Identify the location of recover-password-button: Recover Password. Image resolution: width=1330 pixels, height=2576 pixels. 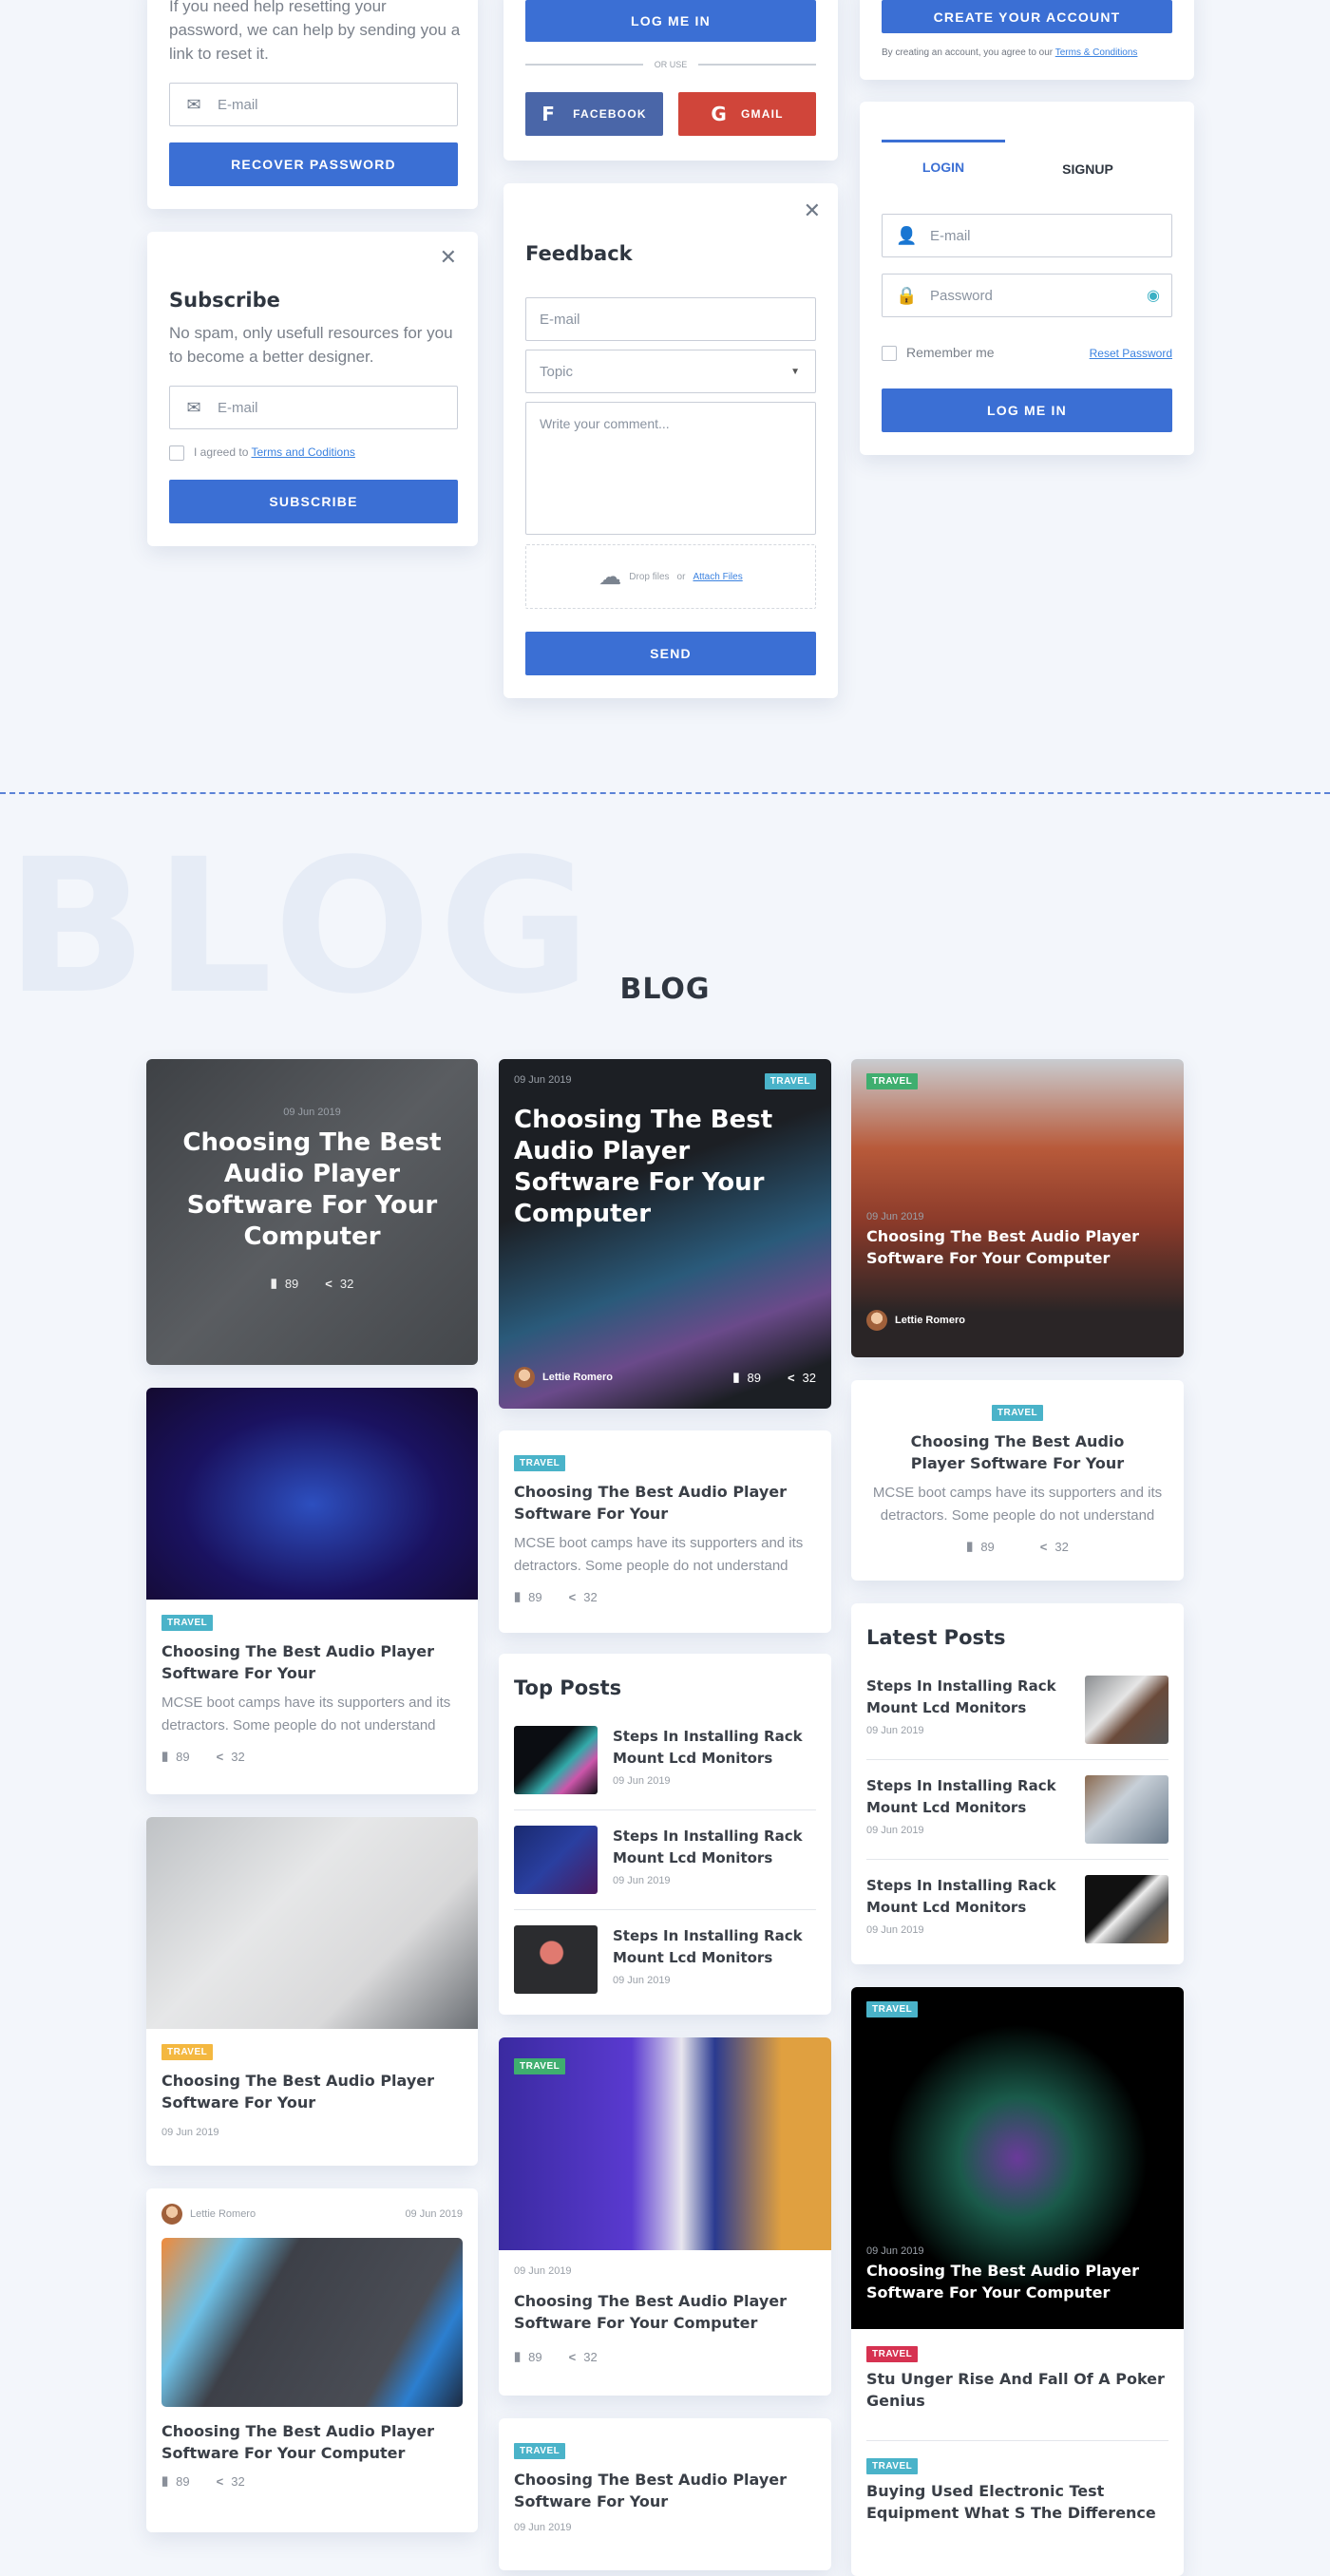
(313, 164).